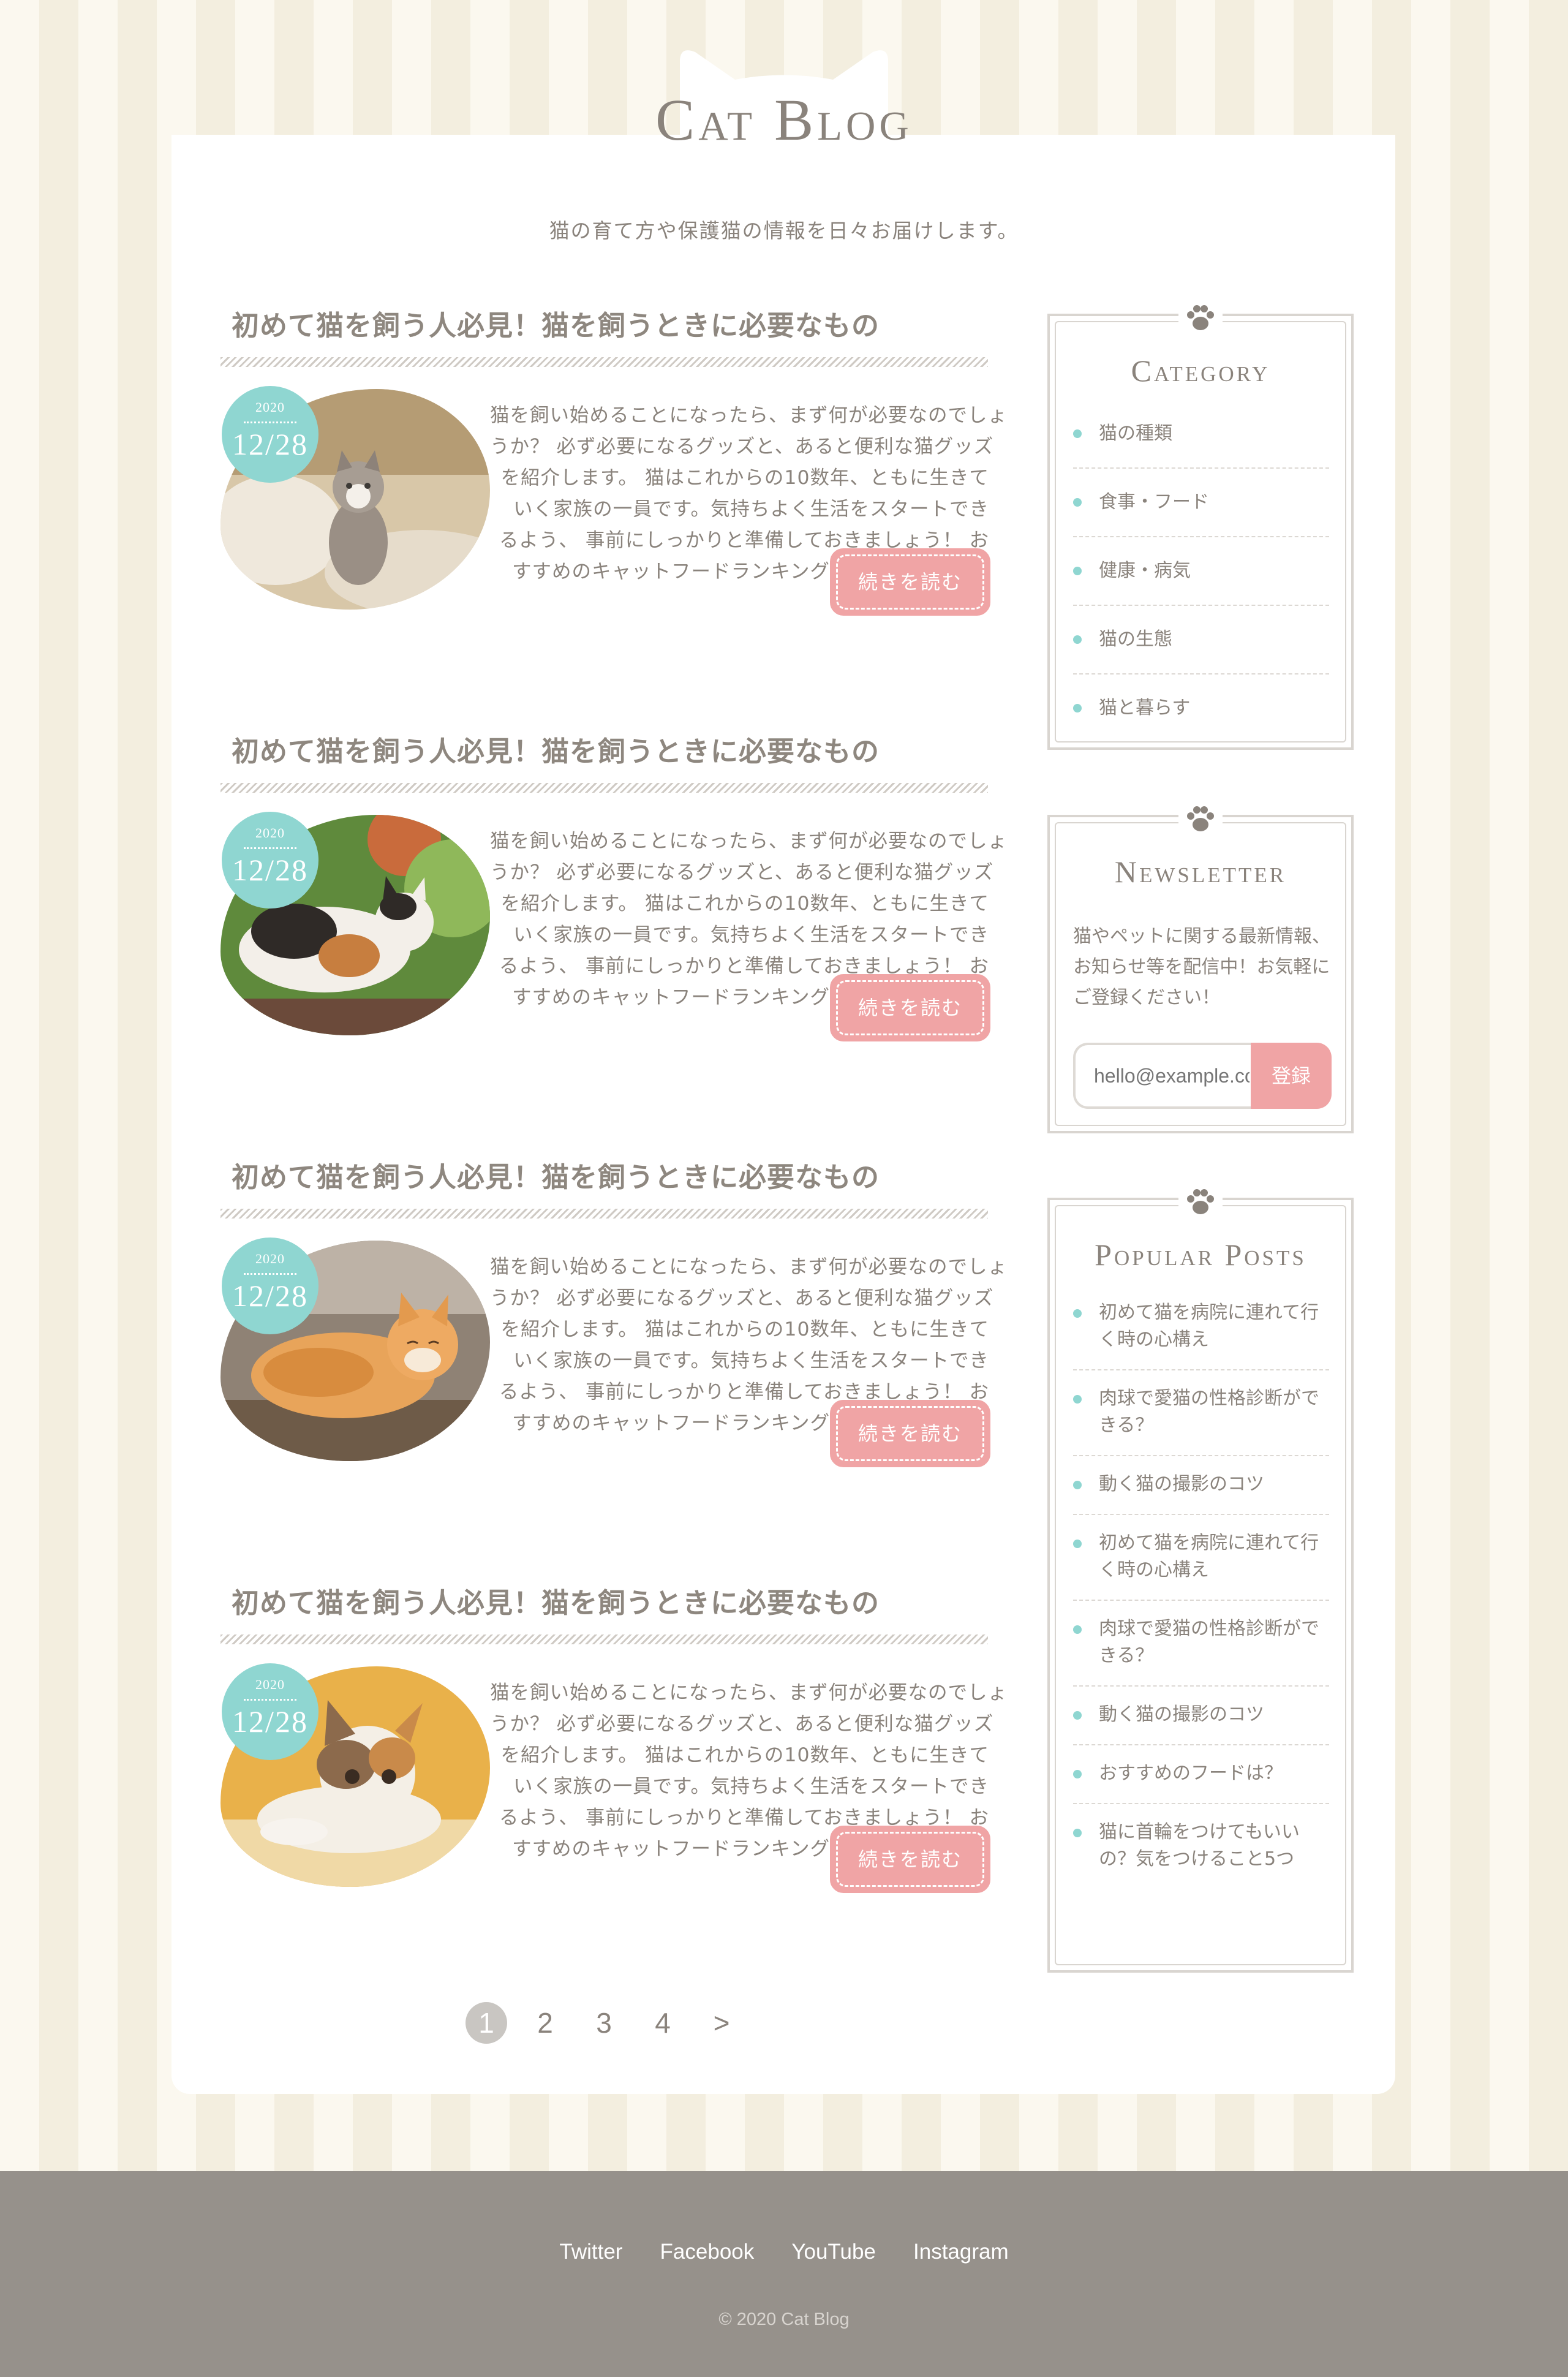 This screenshot has width=1568, height=2377. I want to click on facebook-link: Facebook, so click(707, 2252).